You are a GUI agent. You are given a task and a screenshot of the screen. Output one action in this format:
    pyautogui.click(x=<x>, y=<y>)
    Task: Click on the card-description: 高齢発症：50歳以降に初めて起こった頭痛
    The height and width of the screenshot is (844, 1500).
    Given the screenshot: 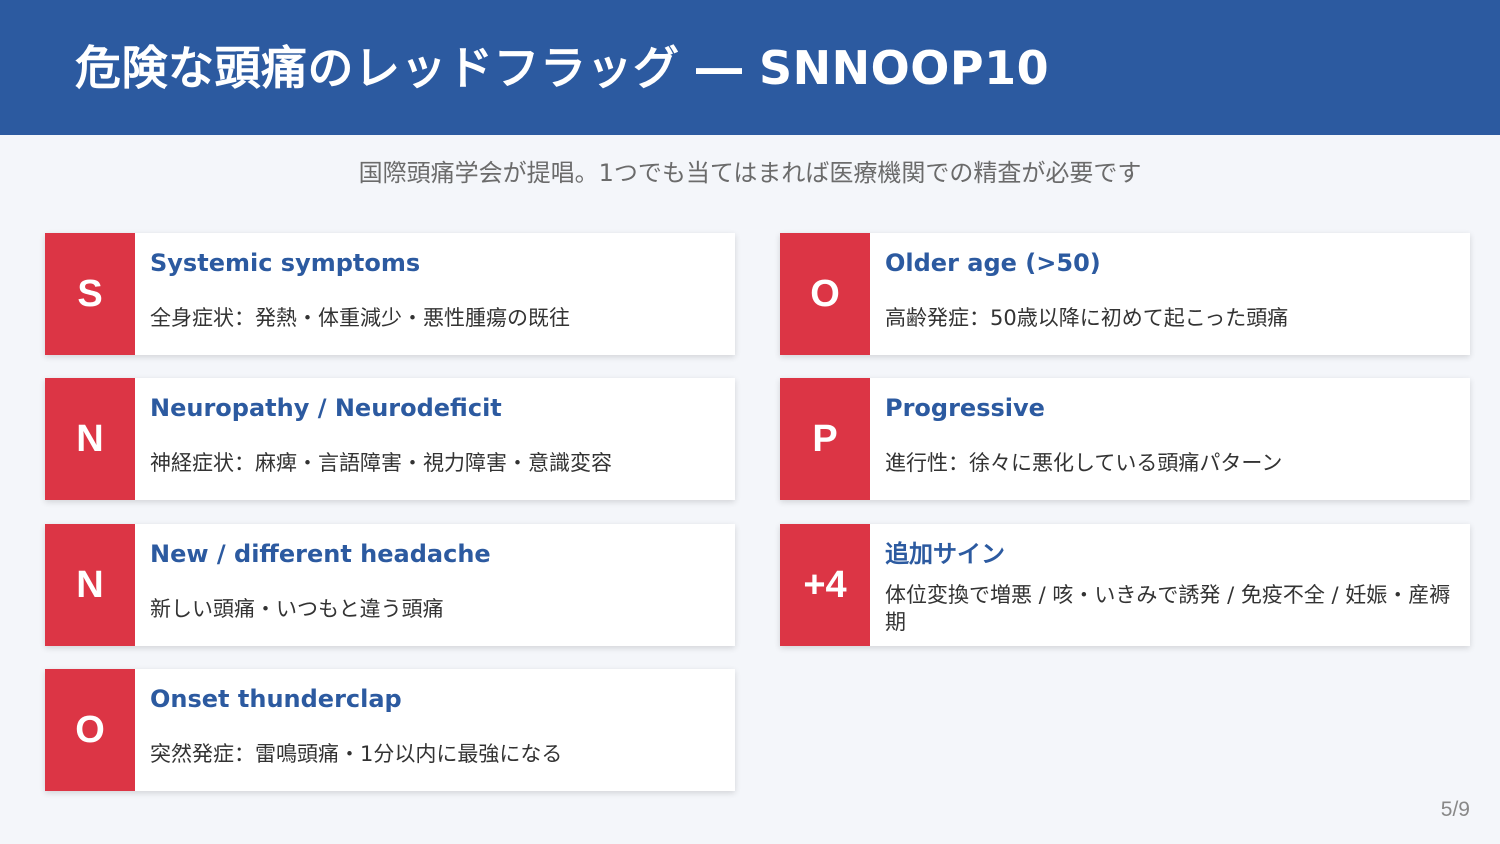 What is the action you would take?
    pyautogui.click(x=1087, y=318)
    